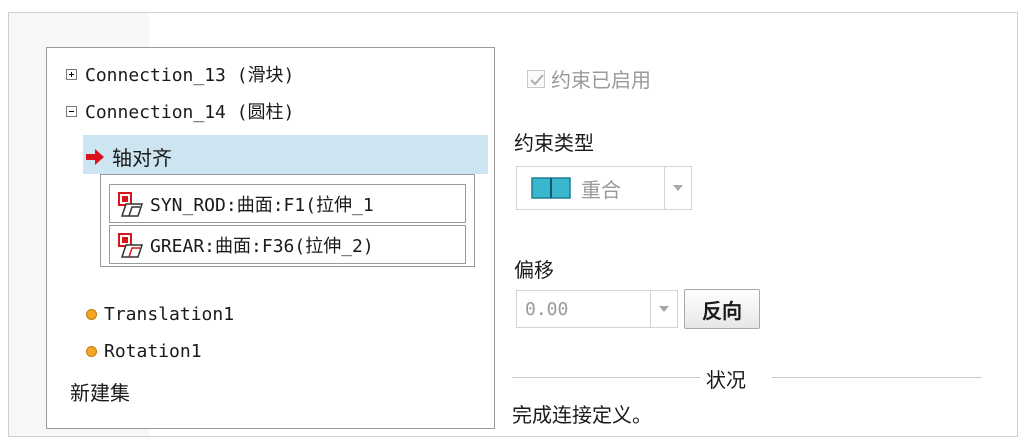 The width and height of the screenshot is (1026, 443). Describe the element at coordinates (262, 246) in the screenshot. I see `reference-label: GREAR:曲面:F36(拉伸_2)` at that location.